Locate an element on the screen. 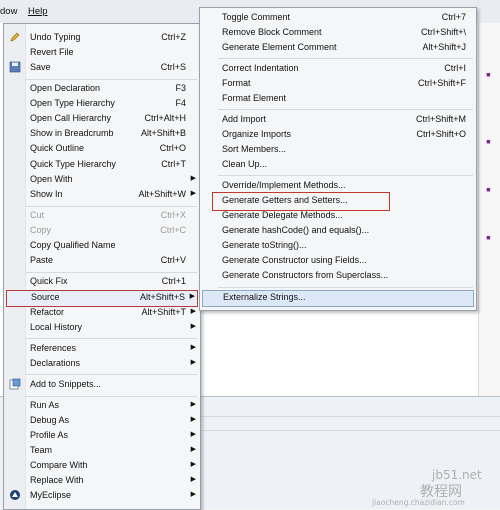  submenu-item-generate-element-comment: Generate Element Comment Alt+Shift+J is located at coordinates (338, 48).